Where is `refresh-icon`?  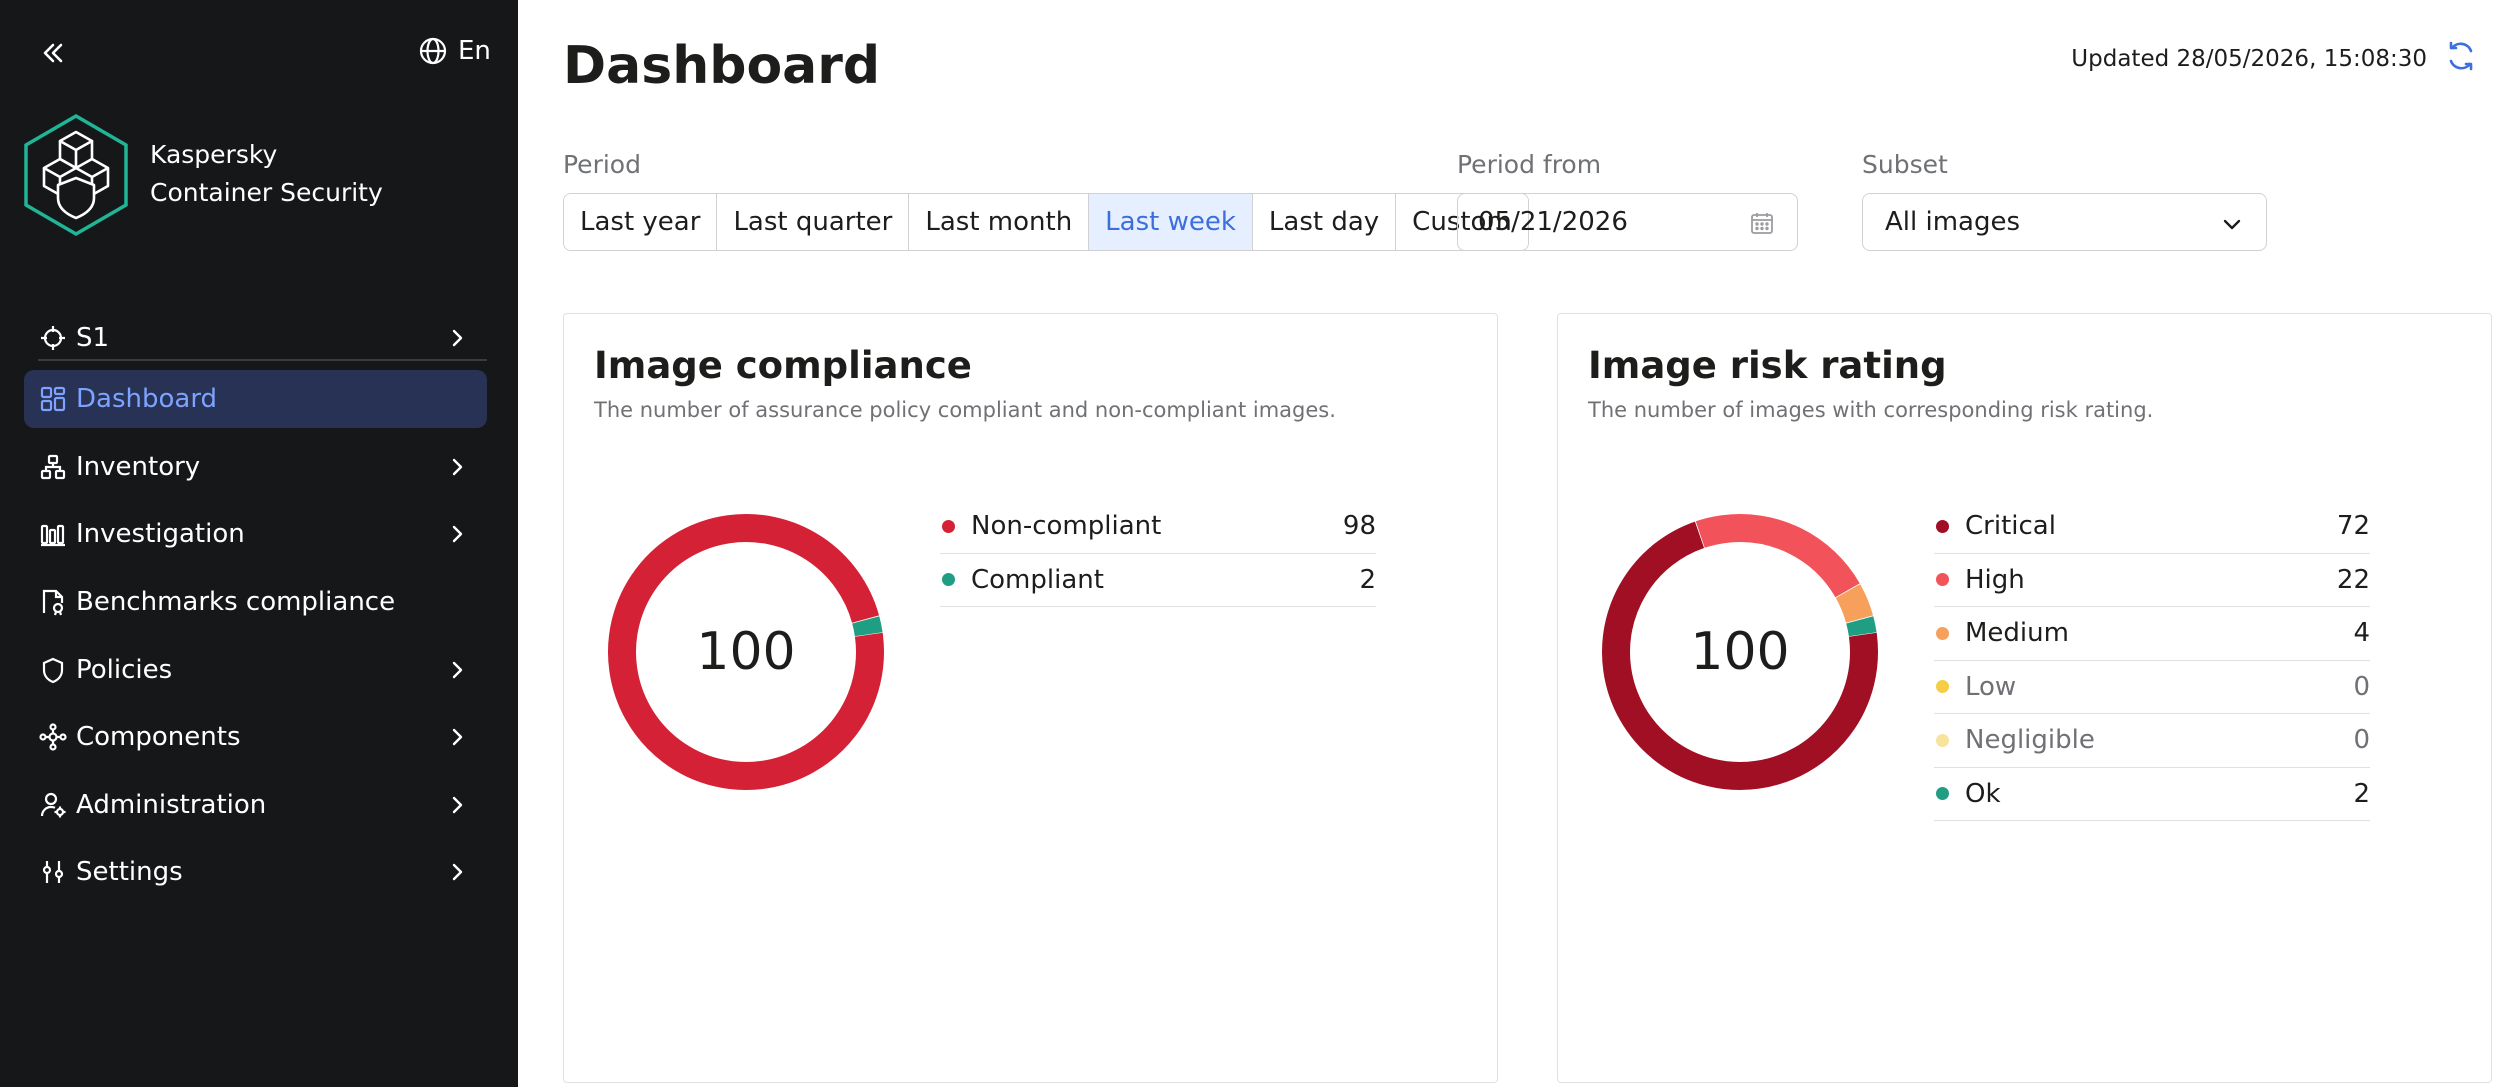
refresh-icon is located at coordinates (2461, 56).